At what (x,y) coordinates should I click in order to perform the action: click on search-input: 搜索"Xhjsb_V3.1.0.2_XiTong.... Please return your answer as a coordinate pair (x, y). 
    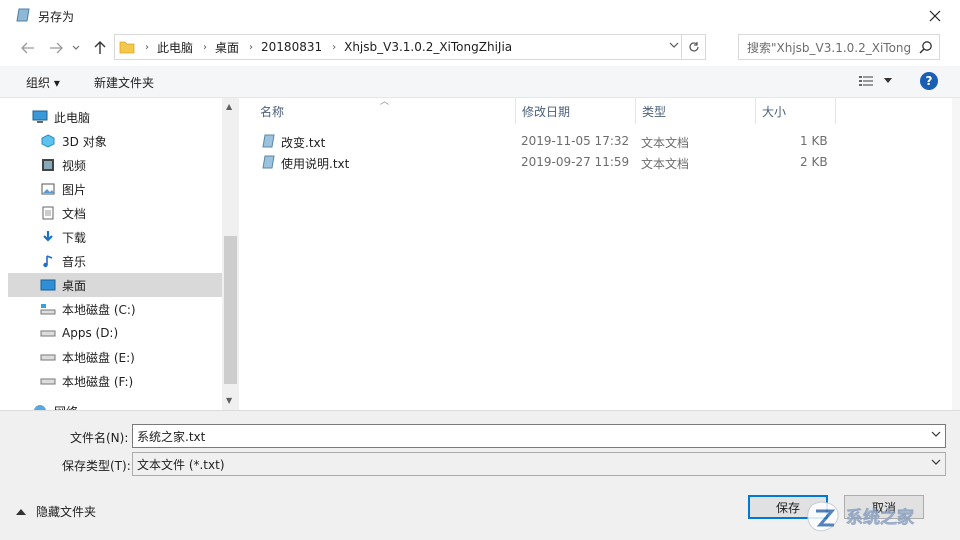
    Looking at the image, I should click on (825, 47).